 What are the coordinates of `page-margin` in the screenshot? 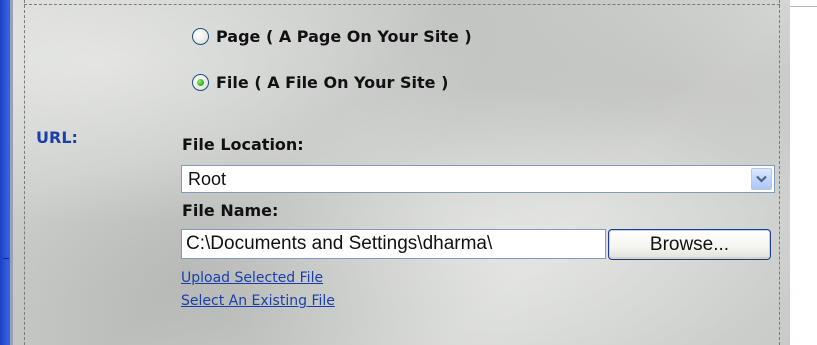 It's located at (803, 172).